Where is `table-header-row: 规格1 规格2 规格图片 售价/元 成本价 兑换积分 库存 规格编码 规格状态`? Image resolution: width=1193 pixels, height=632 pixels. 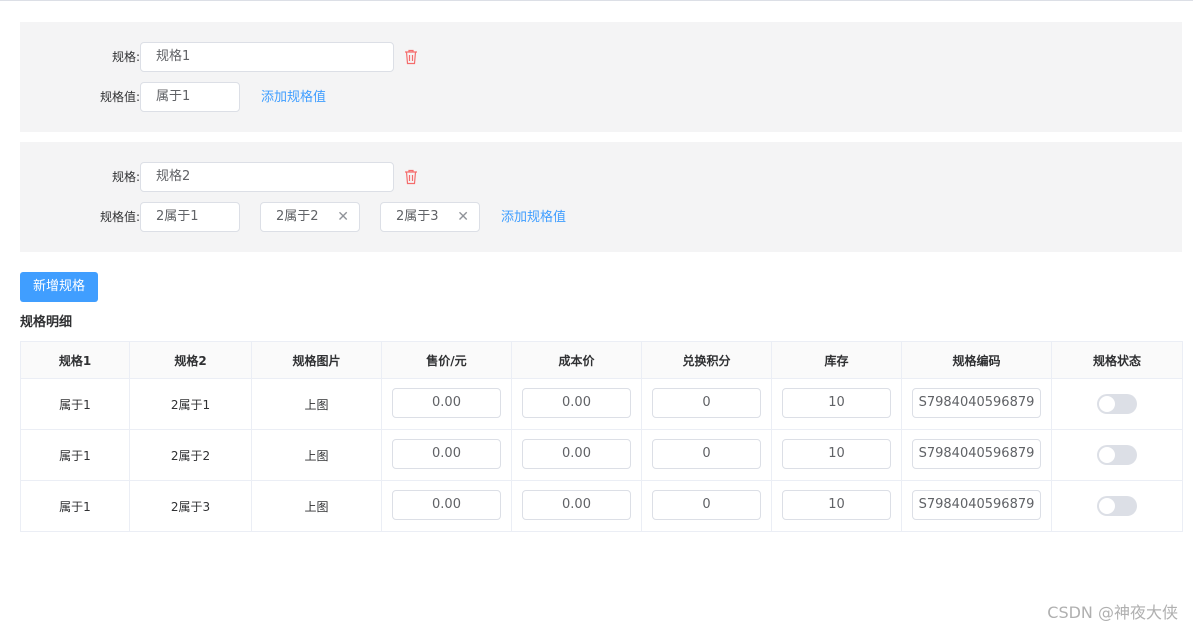
table-header-row: 规格1 规格2 规格图片 售价/元 成本价 兑换积分 库存 规格编码 规格状态 is located at coordinates (601, 360).